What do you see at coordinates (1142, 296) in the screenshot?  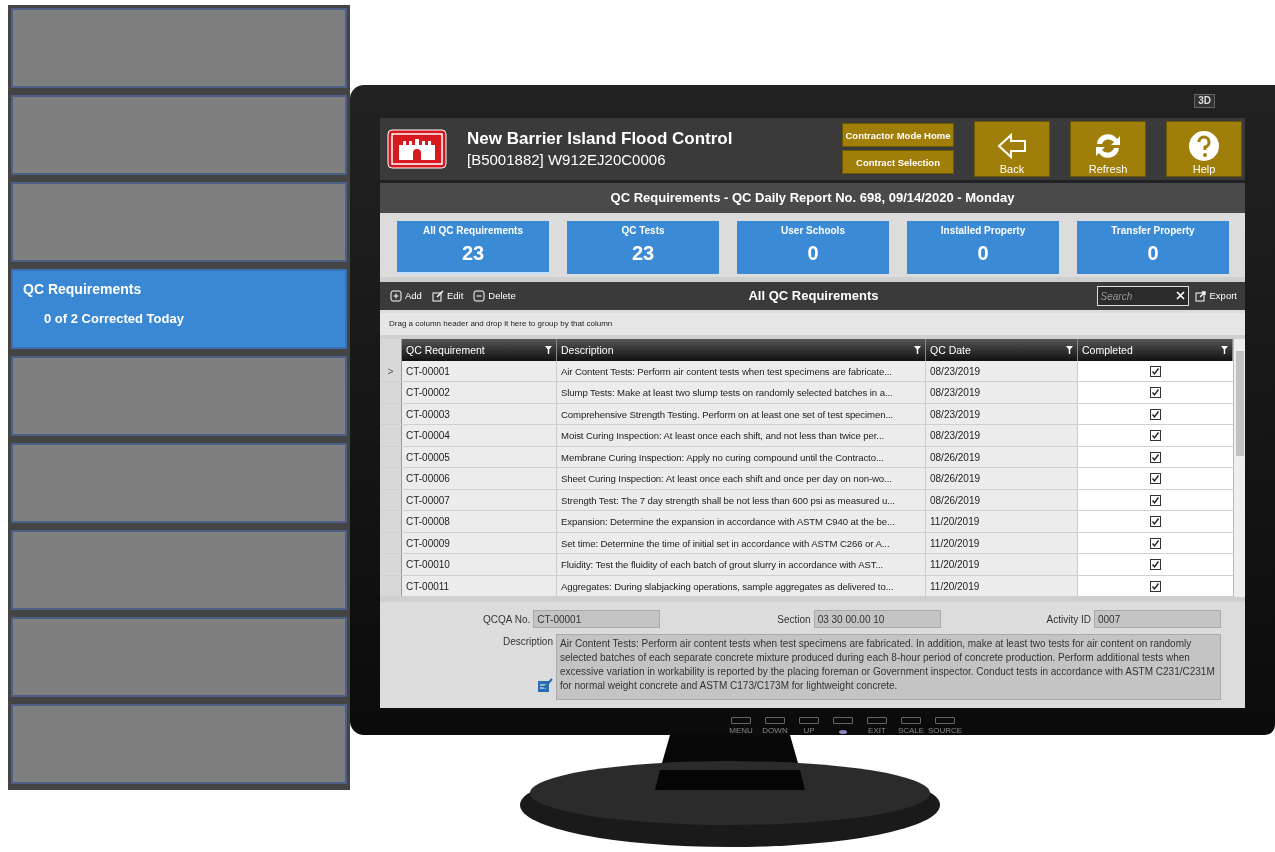 I see `search-field: Search` at bounding box center [1142, 296].